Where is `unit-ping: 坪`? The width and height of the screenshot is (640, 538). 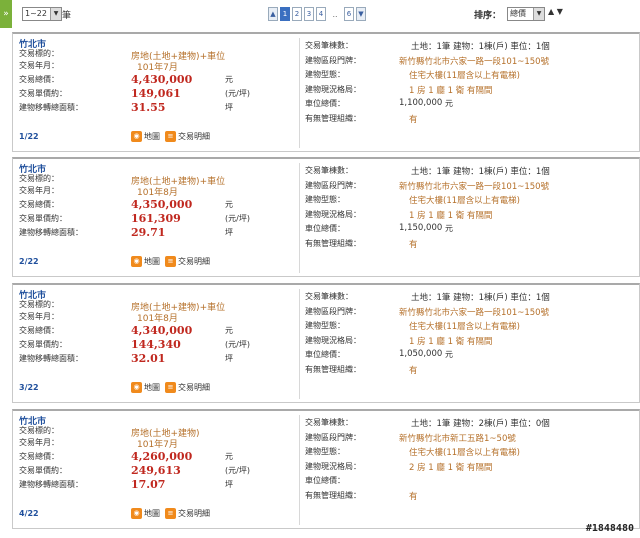
unit-ping: 坪 is located at coordinates (229, 232).